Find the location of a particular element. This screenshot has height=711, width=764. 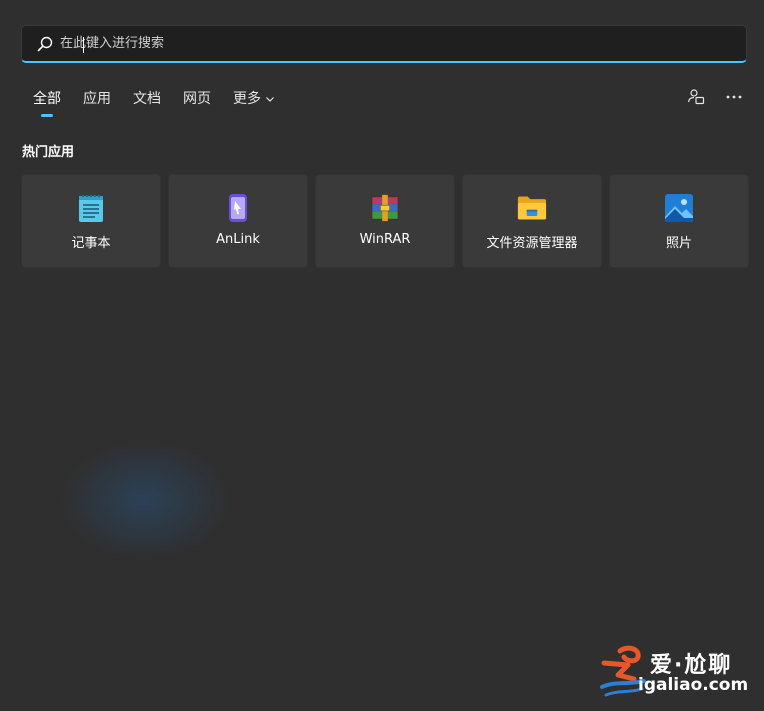

more-options-button is located at coordinates (734, 97).